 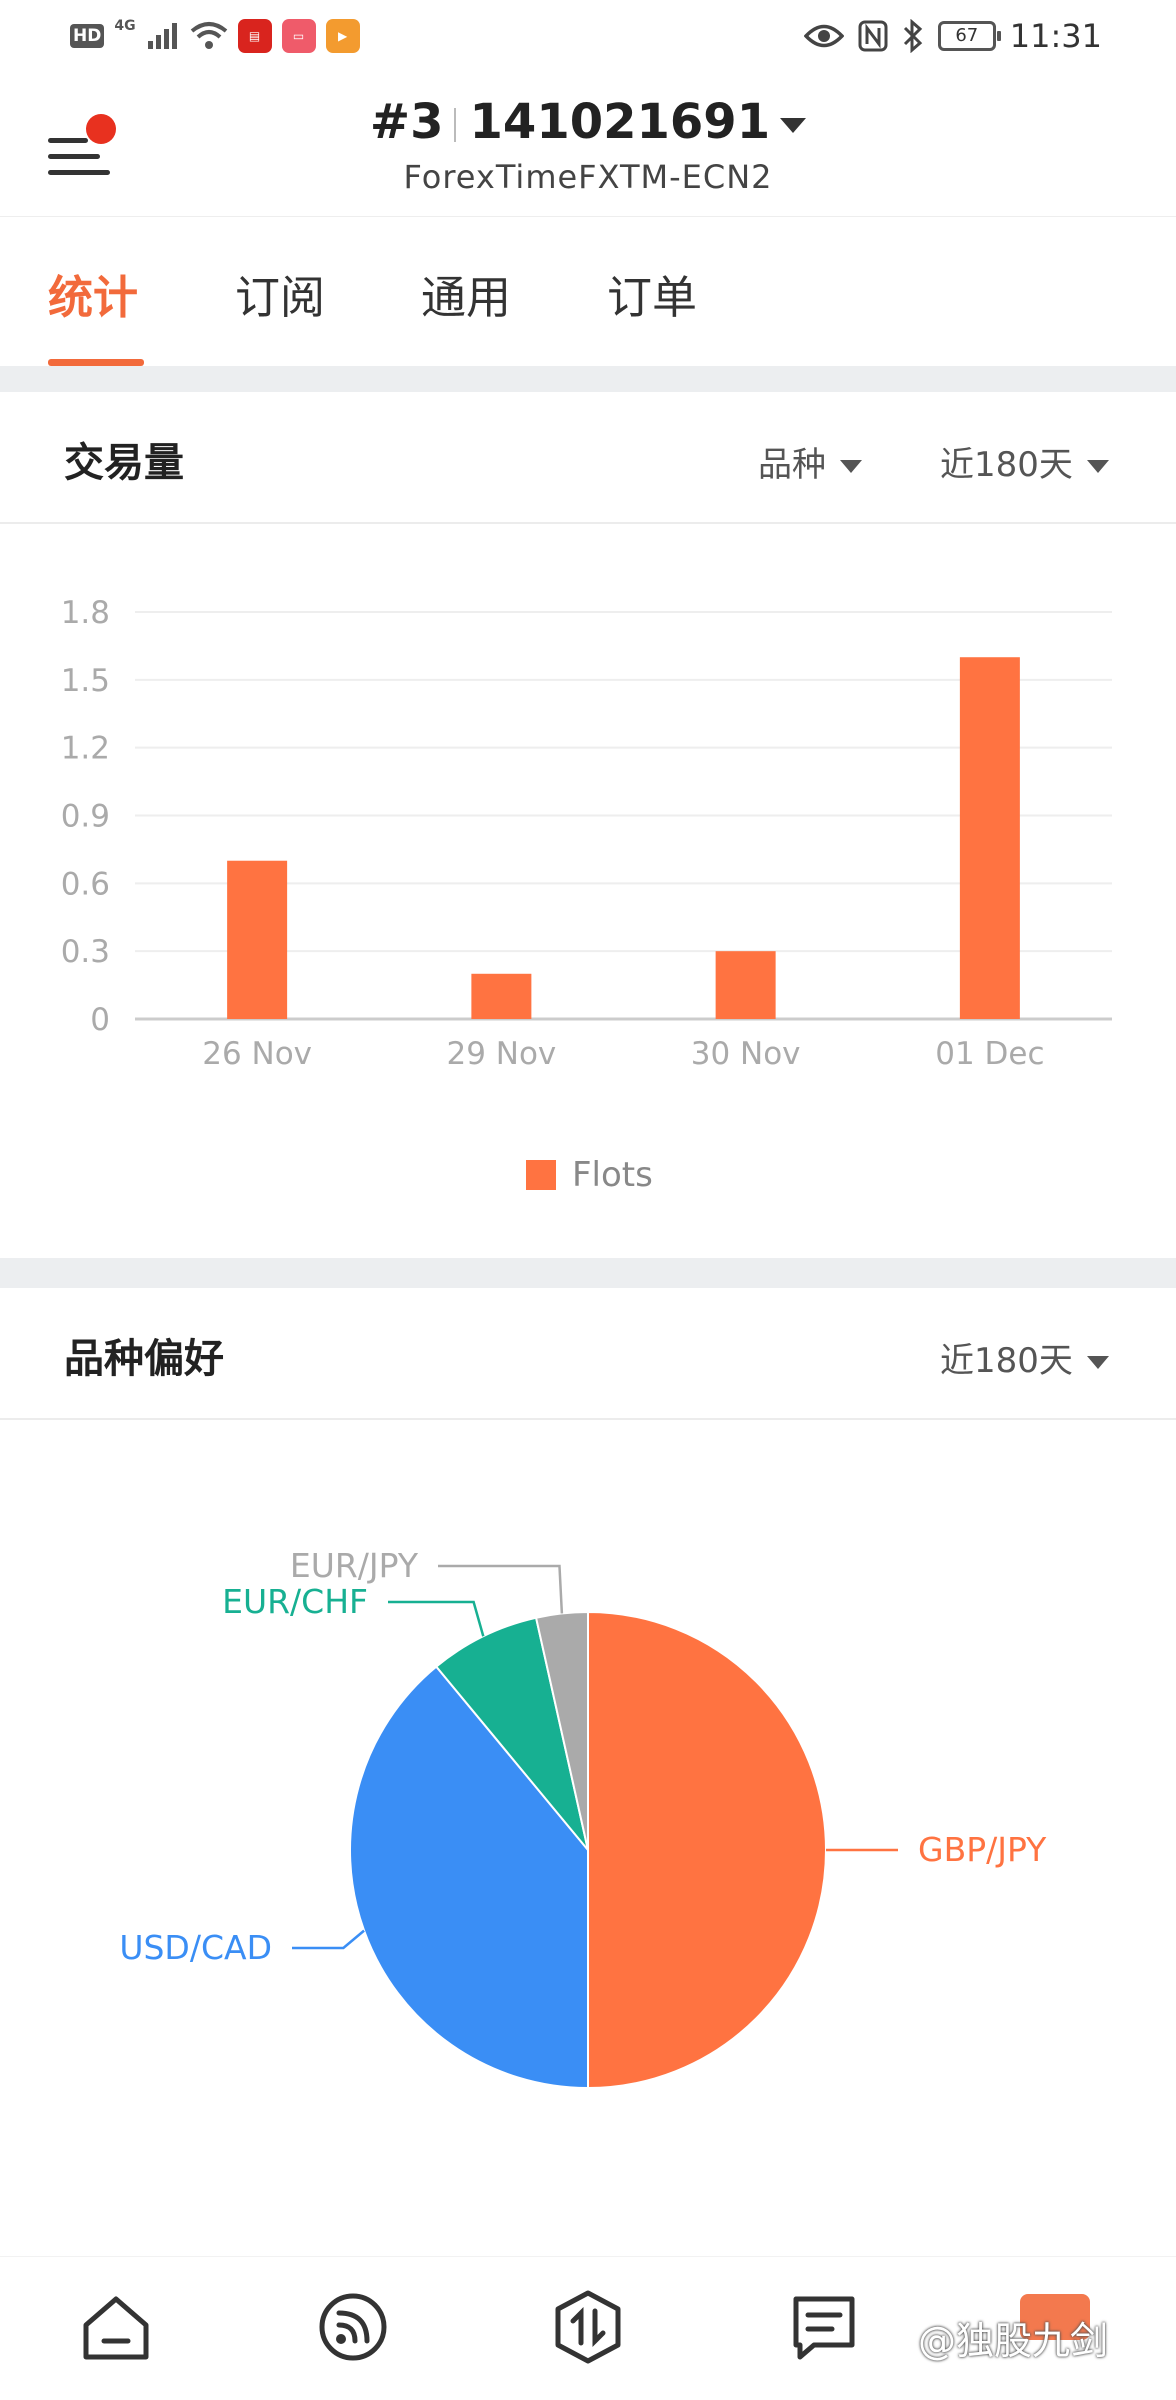 What do you see at coordinates (501, 1054) in the screenshot?
I see `x-tick-label: 29 Nov` at bounding box center [501, 1054].